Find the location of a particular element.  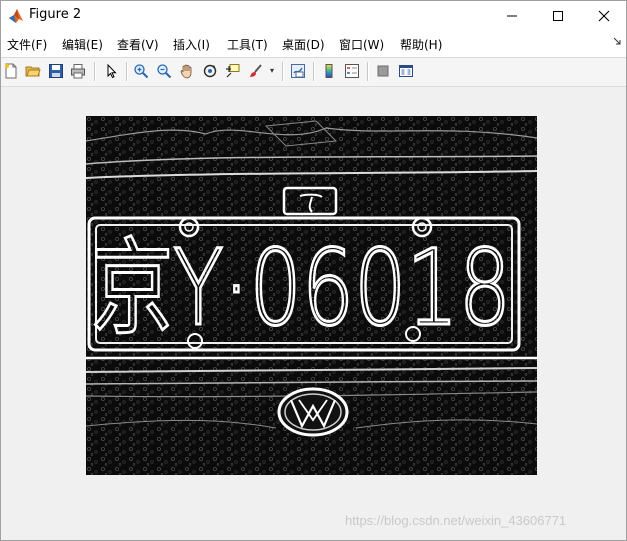

link-plot-icon is located at coordinates (298, 71).